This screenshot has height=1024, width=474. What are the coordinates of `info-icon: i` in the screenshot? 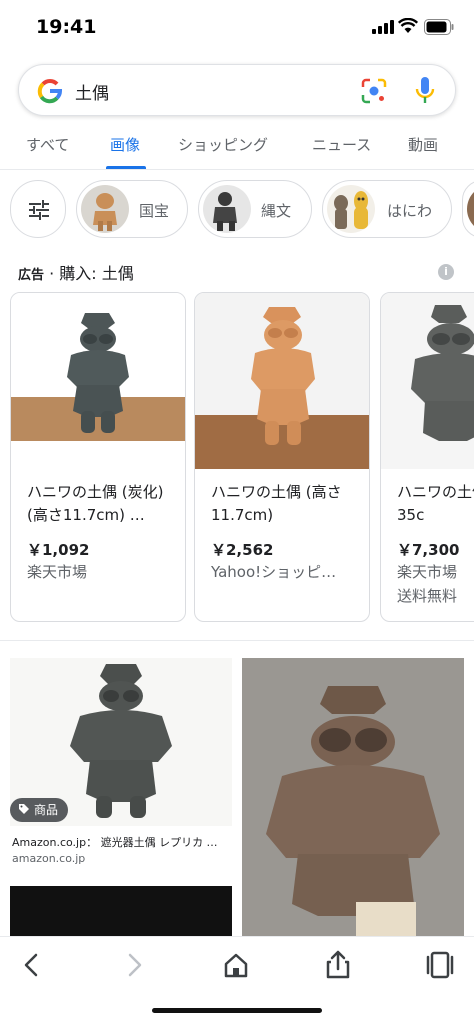 It's located at (446, 272).